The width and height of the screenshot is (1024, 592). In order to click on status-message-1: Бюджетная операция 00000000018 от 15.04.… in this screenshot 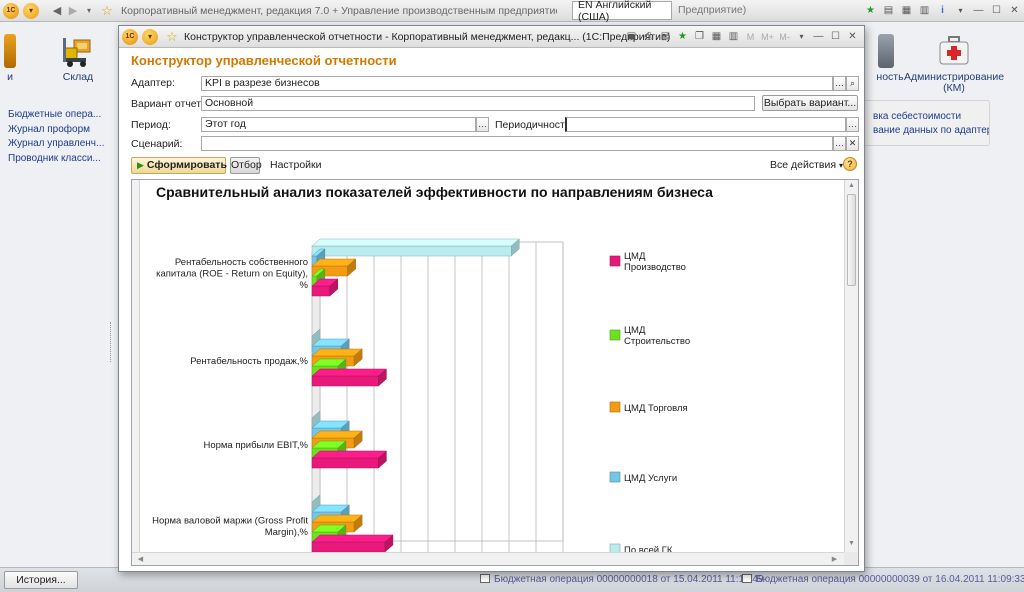, I will do `click(622, 579)`.